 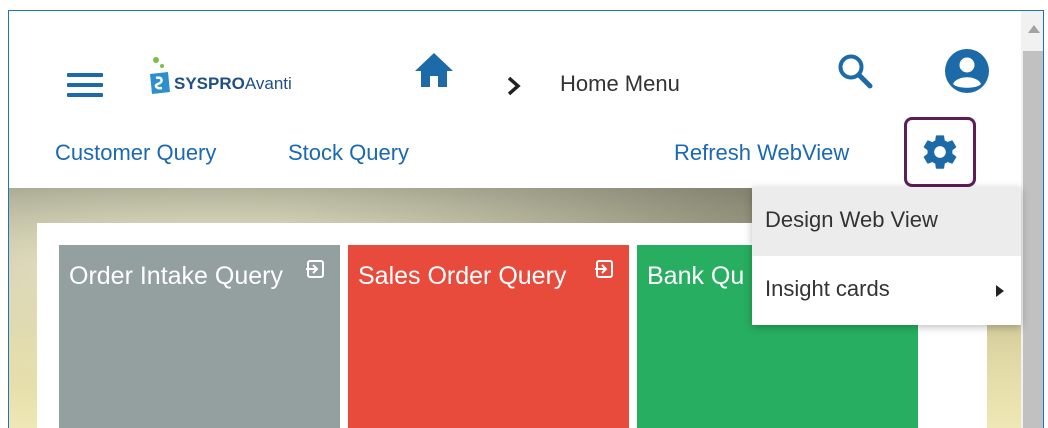 I want to click on submenu-arrow-icon, so click(x=1000, y=291).